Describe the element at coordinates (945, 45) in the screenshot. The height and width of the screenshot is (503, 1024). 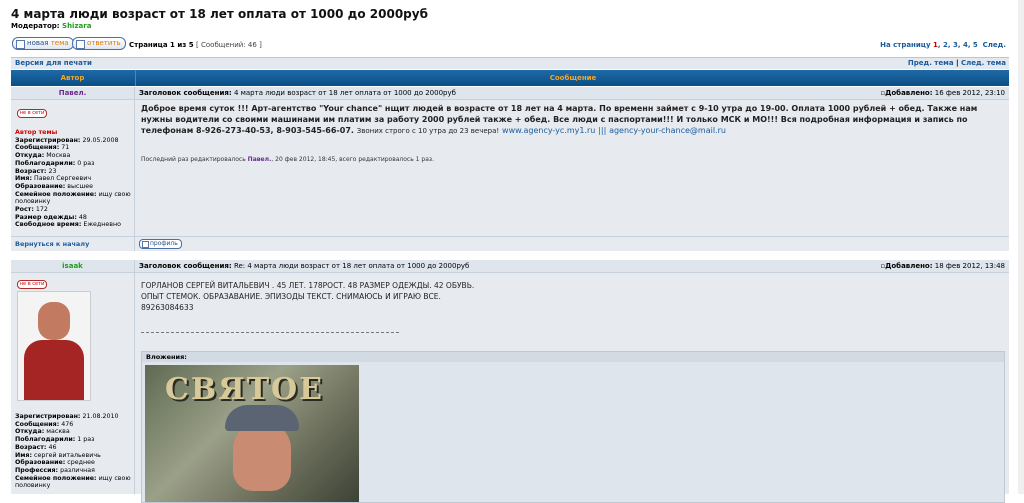
I see `page-link-2: 2` at that location.